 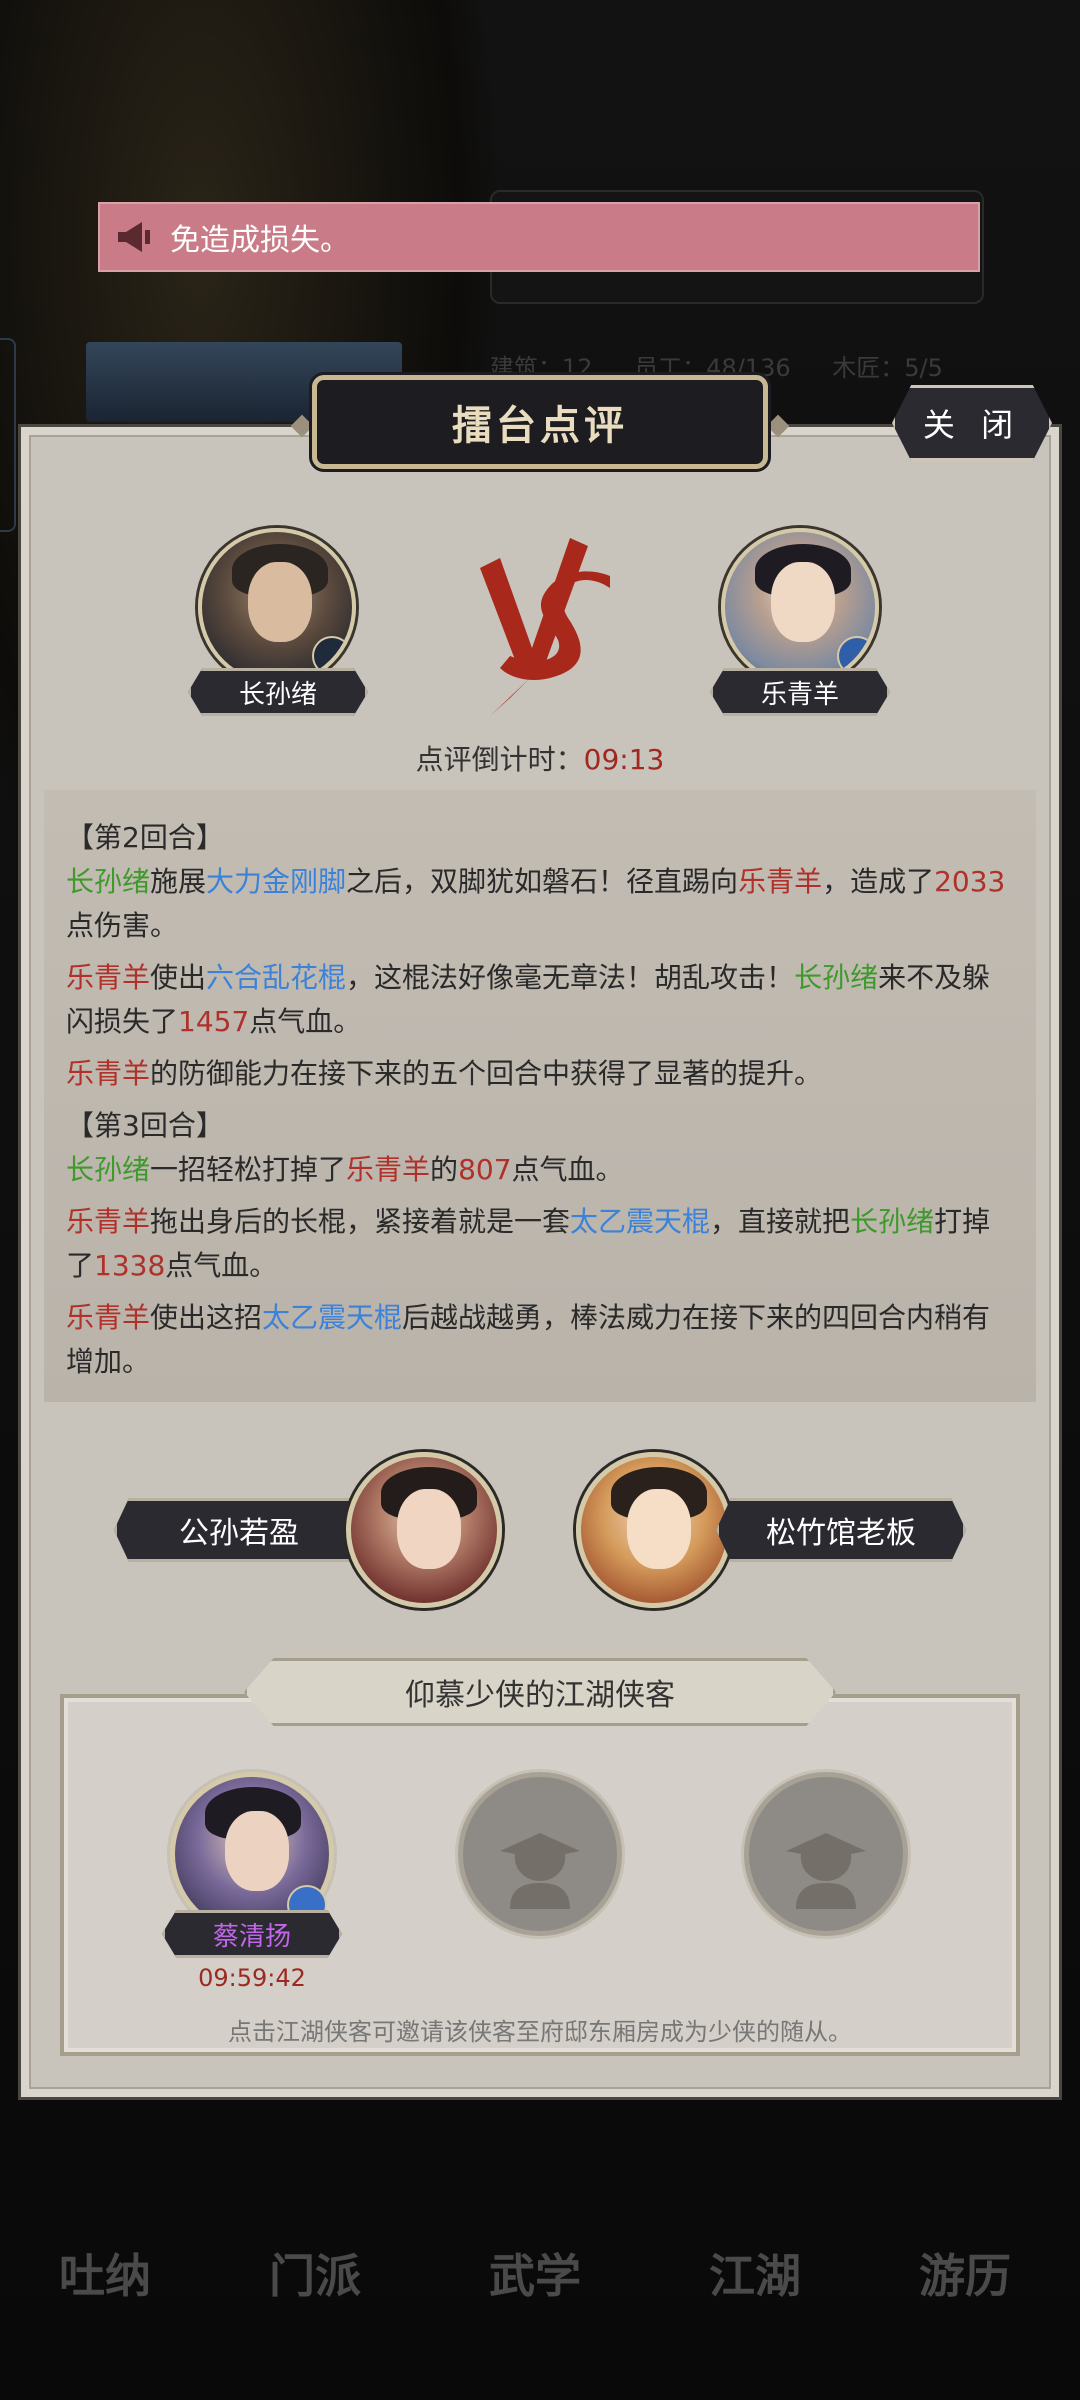 I want to click on nav-item-travel: 游历, so click(x=965, y=2273).